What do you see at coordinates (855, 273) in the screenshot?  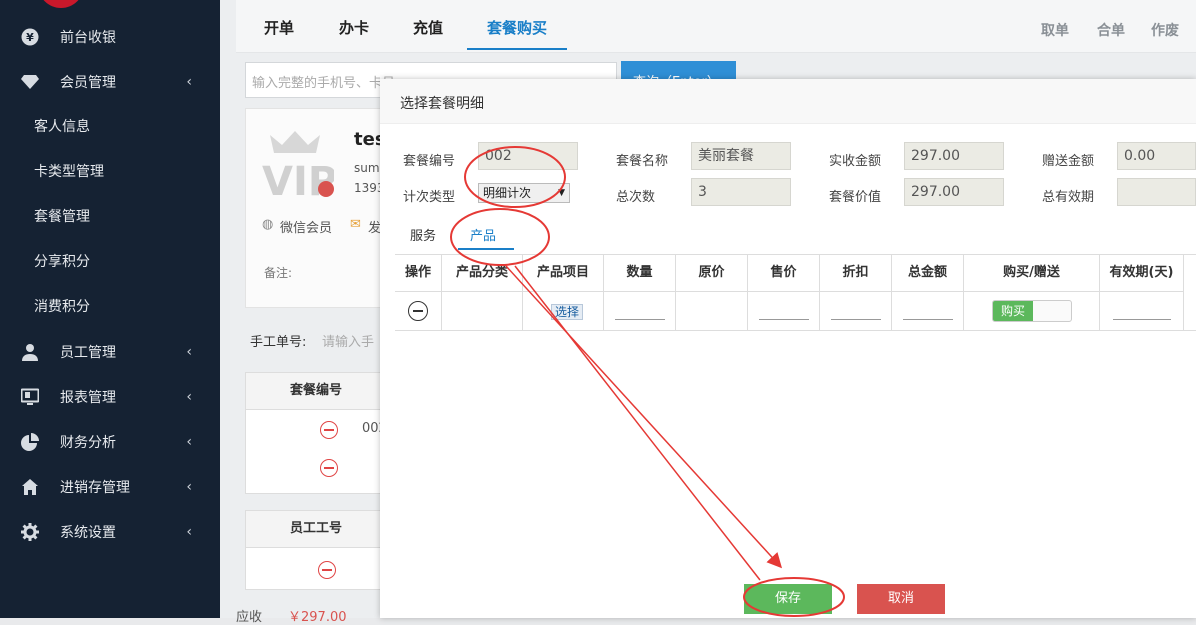 I see `th-discount: 折扣` at bounding box center [855, 273].